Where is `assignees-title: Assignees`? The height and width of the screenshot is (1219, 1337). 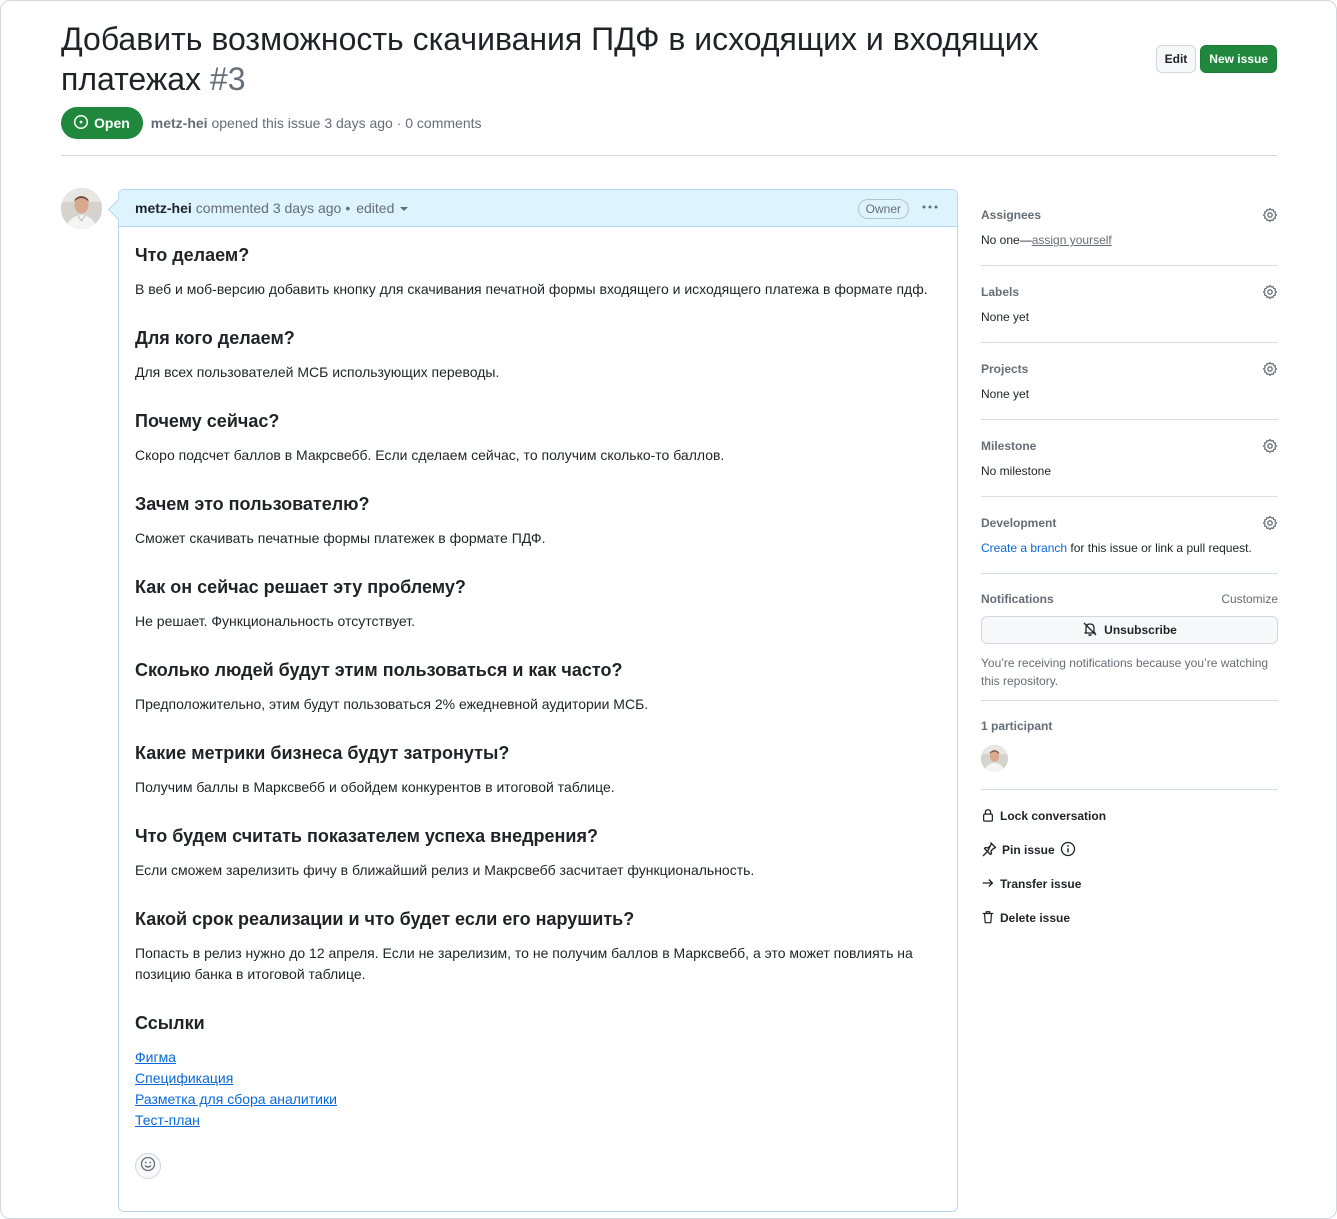 assignees-title: Assignees is located at coordinates (1011, 215).